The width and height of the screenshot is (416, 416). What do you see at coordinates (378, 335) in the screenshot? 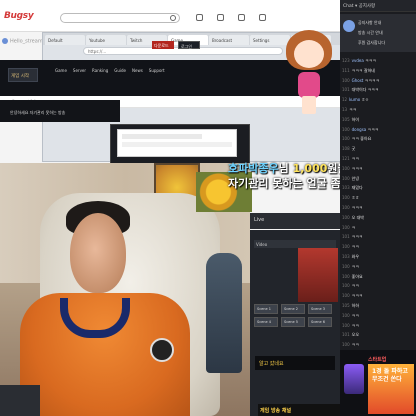
I see `chat-message: 101 오오` at bounding box center [378, 335].